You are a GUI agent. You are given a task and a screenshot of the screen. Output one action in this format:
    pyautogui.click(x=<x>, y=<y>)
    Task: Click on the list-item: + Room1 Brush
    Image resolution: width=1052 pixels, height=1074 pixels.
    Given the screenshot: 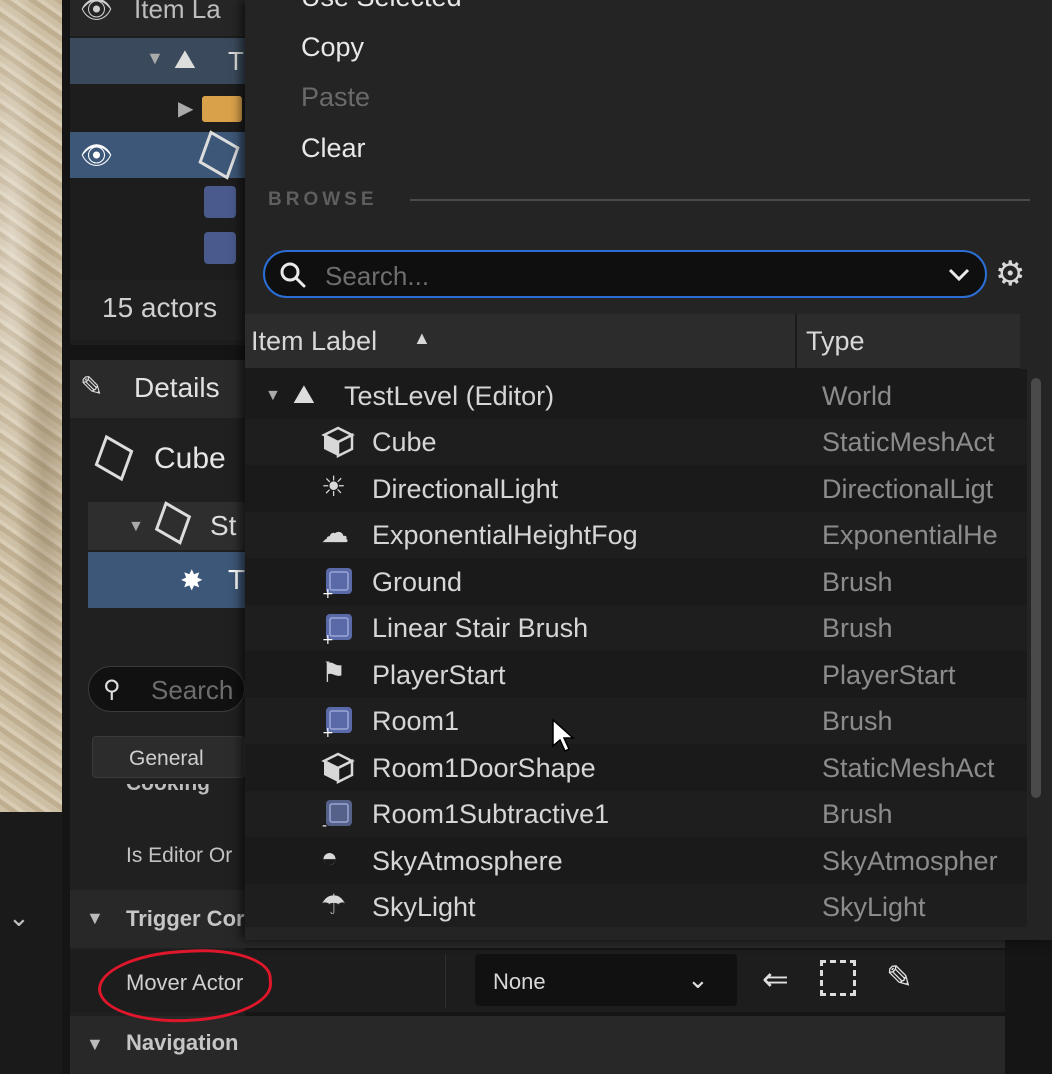 What is the action you would take?
    pyautogui.click(x=636, y=721)
    